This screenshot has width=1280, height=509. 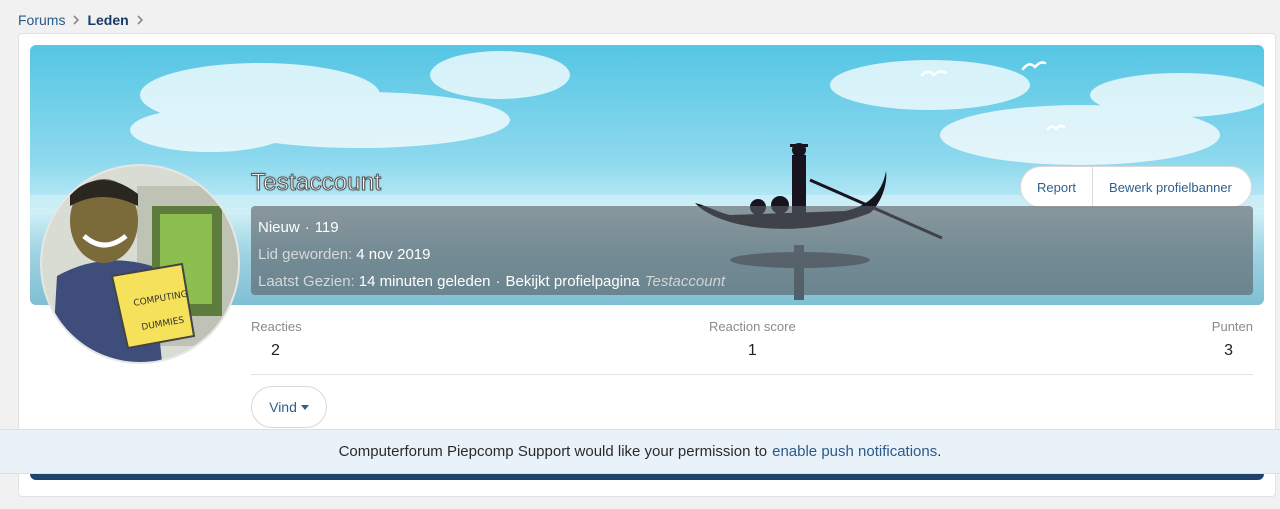 I want to click on profile-actions: Report Bewerk profielbanner, so click(x=1136, y=187).